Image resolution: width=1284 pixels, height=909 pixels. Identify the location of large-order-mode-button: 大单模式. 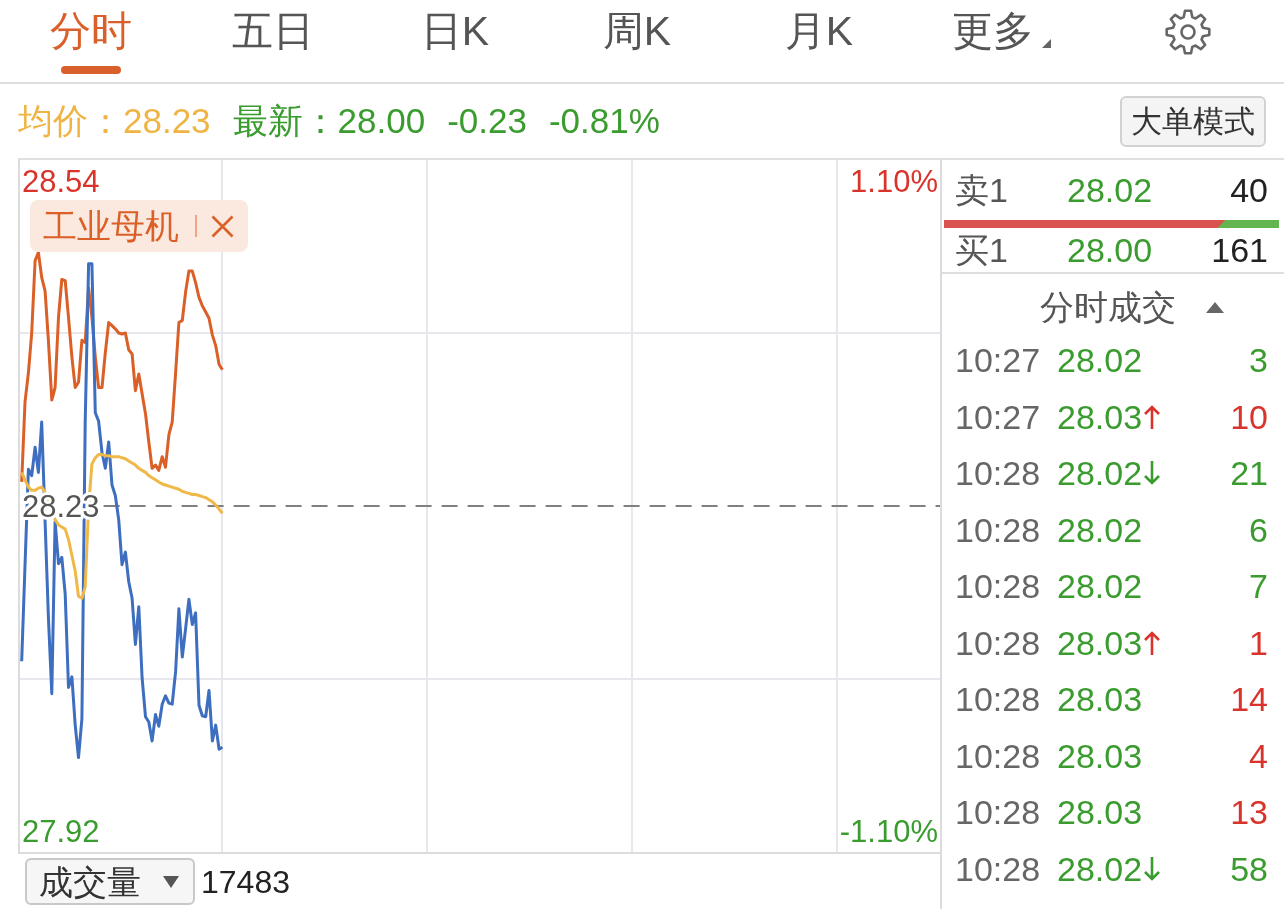
(1193, 121).